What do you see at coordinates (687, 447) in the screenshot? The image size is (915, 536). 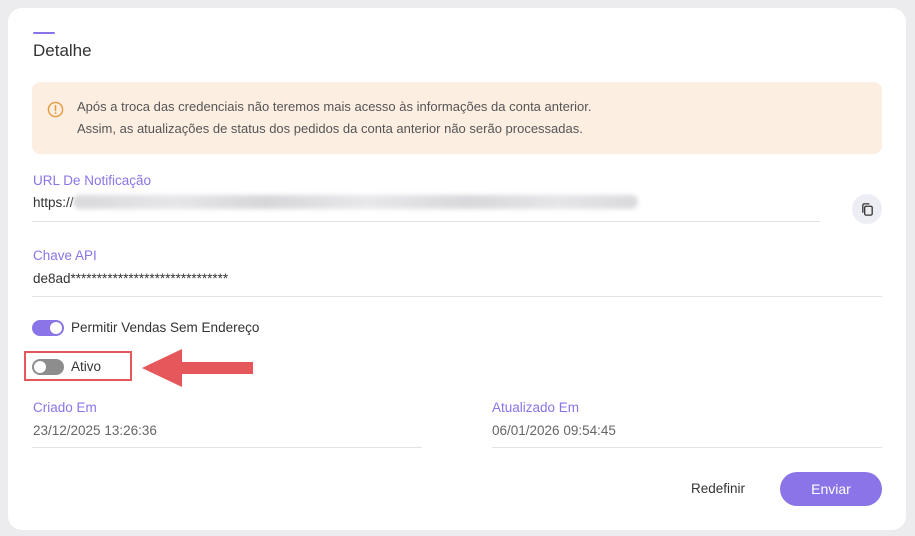 I see `updated-at-underline` at bounding box center [687, 447].